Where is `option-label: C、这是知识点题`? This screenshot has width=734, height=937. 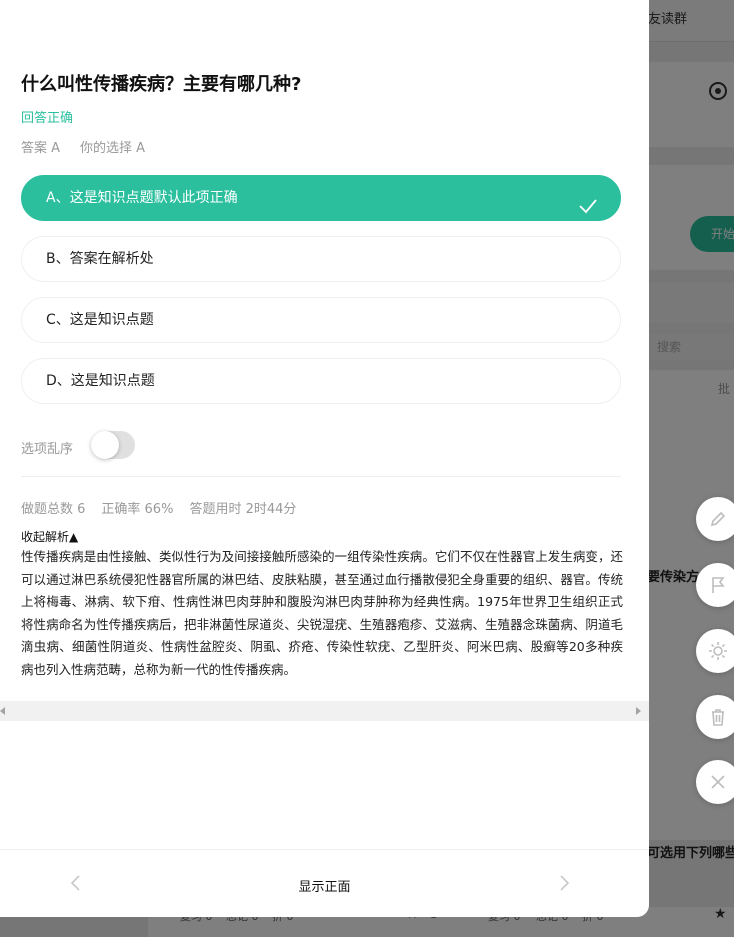
option-label: C、这是知识点题 is located at coordinates (100, 320).